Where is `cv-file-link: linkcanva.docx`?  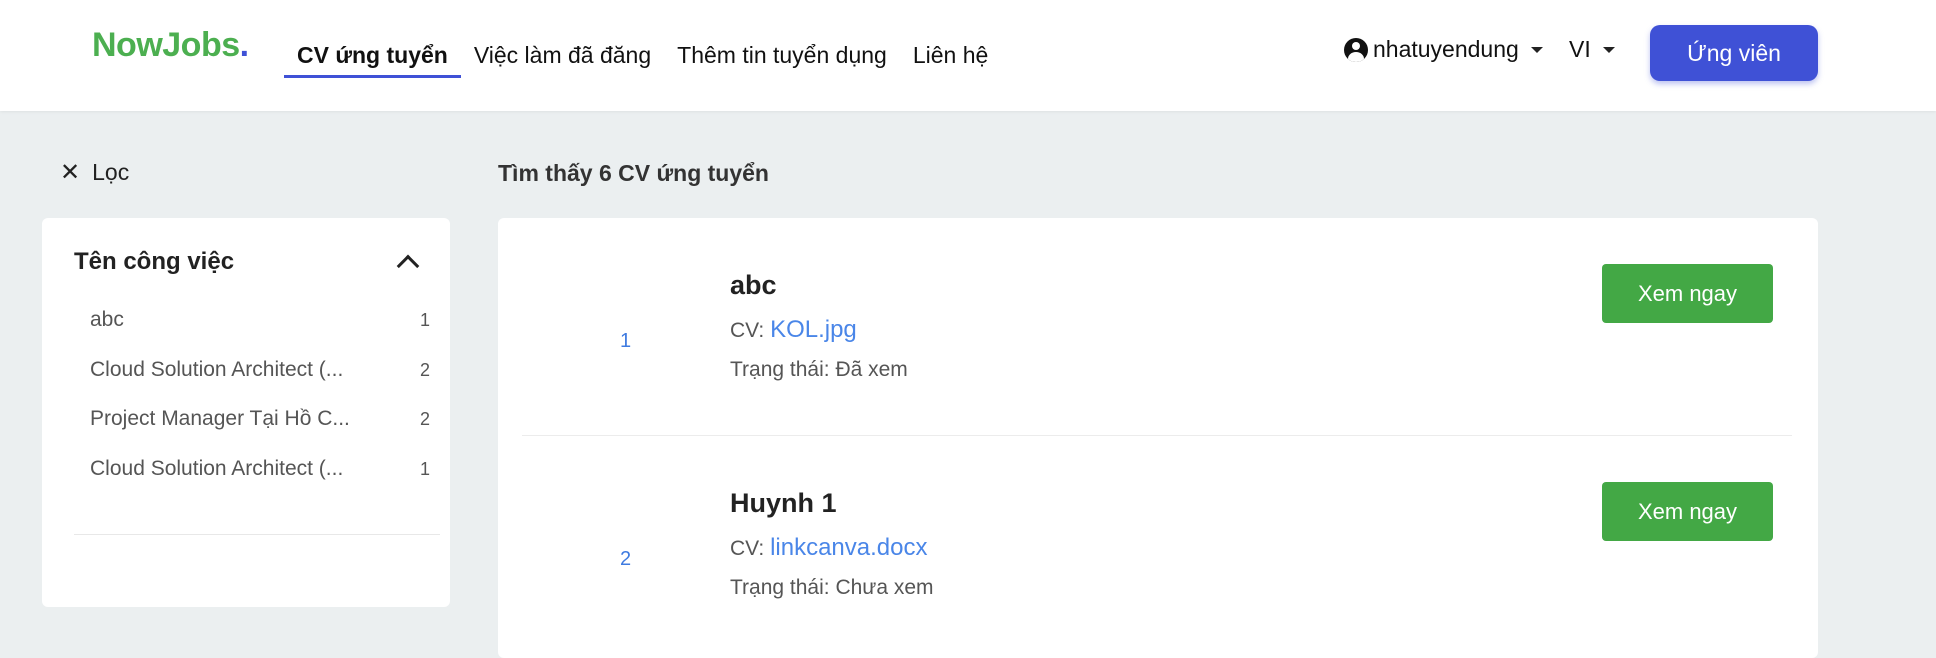
cv-file-link: linkcanva.docx is located at coordinates (848, 547).